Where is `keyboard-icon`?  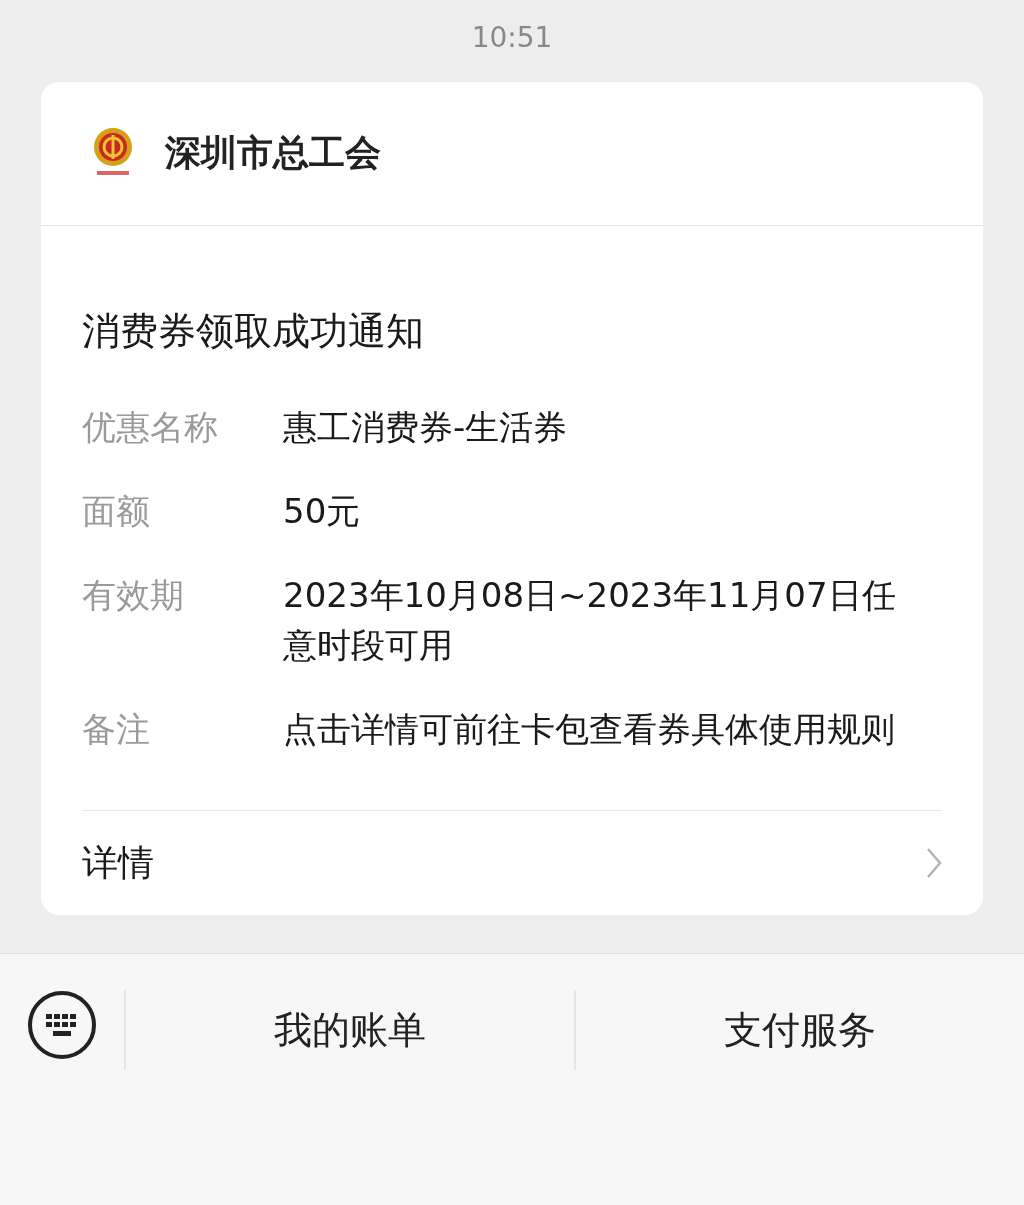
keyboard-icon is located at coordinates (62, 1025).